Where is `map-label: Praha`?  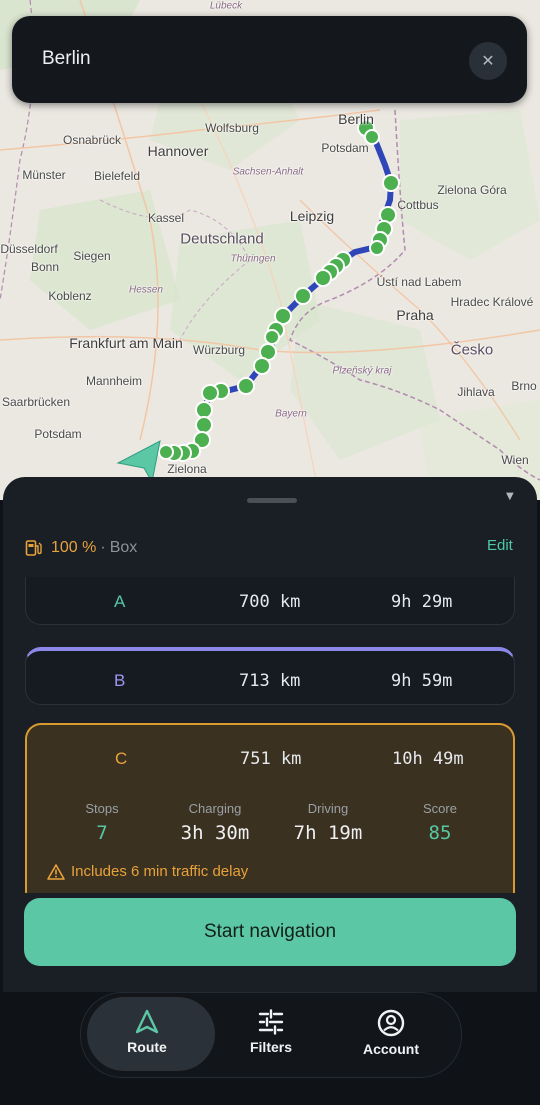
map-label: Praha is located at coordinates (415, 315).